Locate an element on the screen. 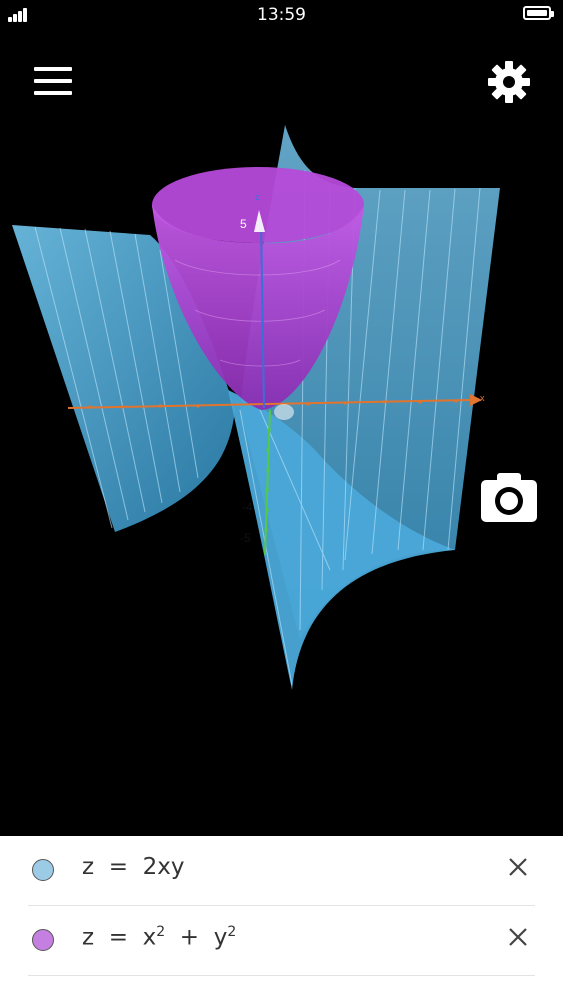 The image size is (563, 1000). gear-icon is located at coordinates (509, 82).